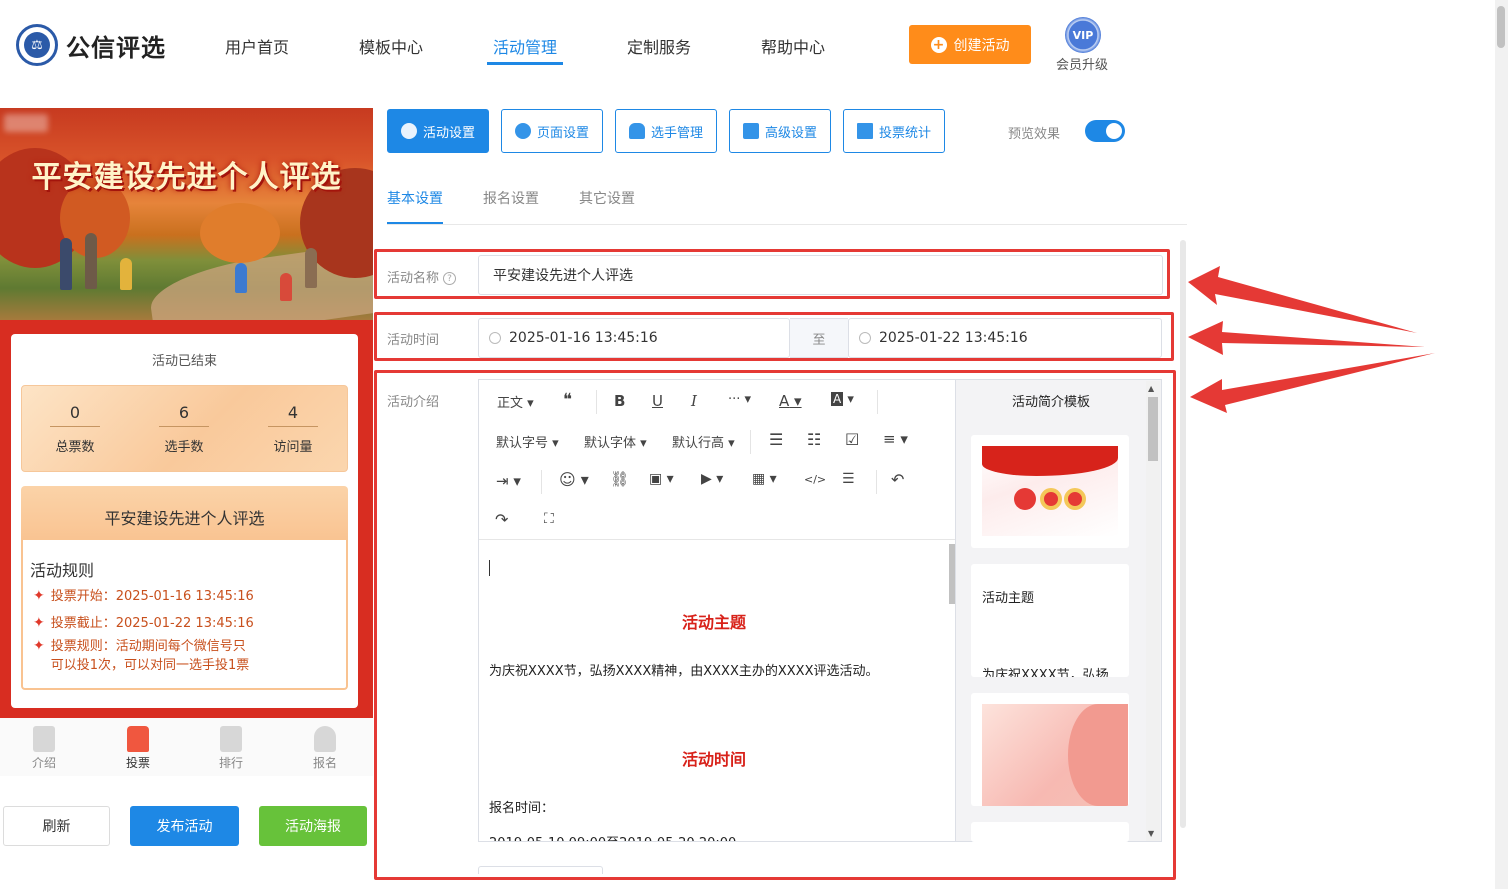 The width and height of the screenshot is (1508, 889). I want to click on vip-icon: VIP, so click(1083, 35).